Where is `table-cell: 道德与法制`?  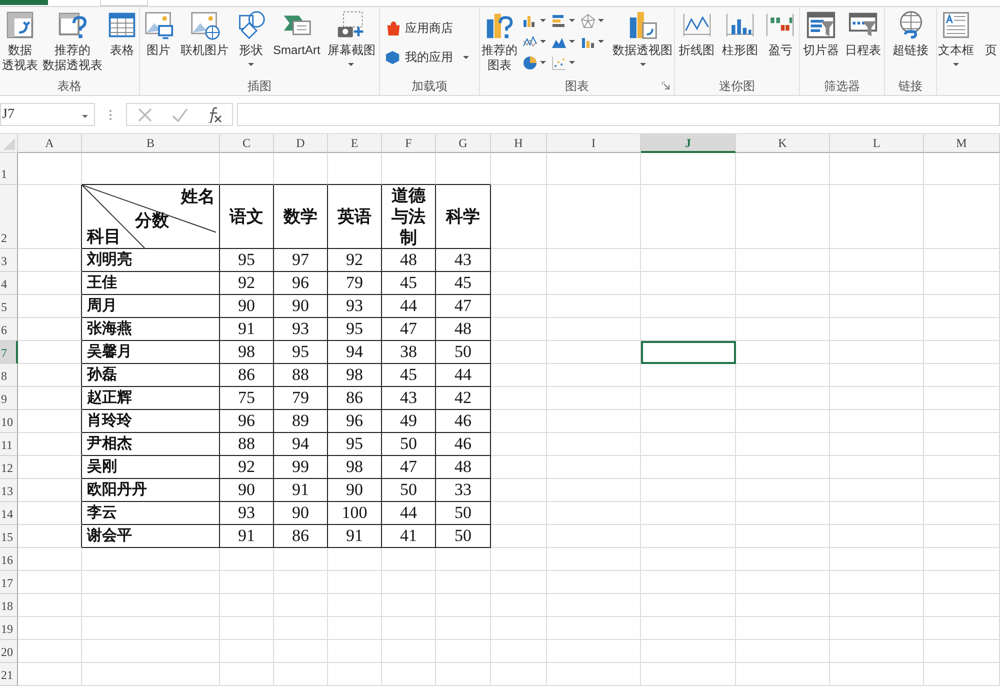 table-cell: 道德与法制 is located at coordinates (409, 217).